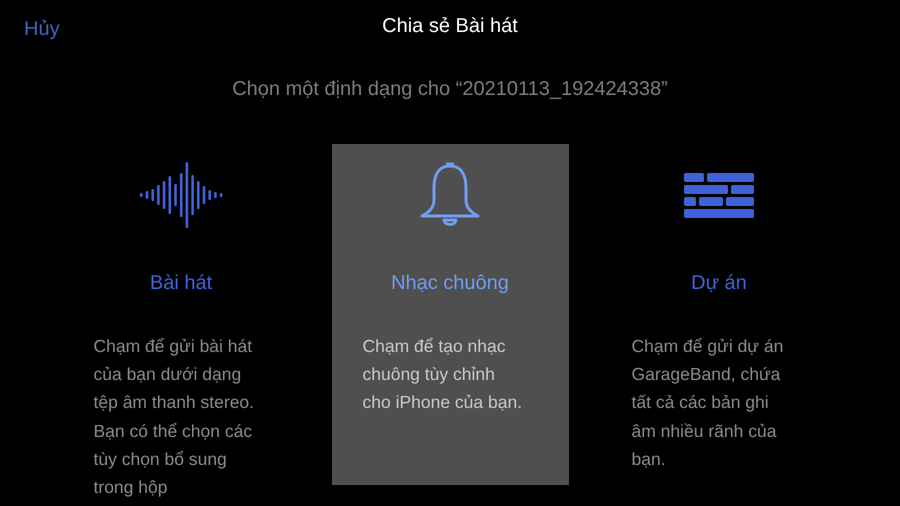 Image resolution: width=900 pixels, height=506 pixels. Describe the element at coordinates (175, 417) in the screenshot. I see `option-description: Chạm để gửi bài hát của bạn dưới dạng tệp âm thanh stereo. Bạn có thể chọn các tùy chọn bổ sung trong hộp` at that location.